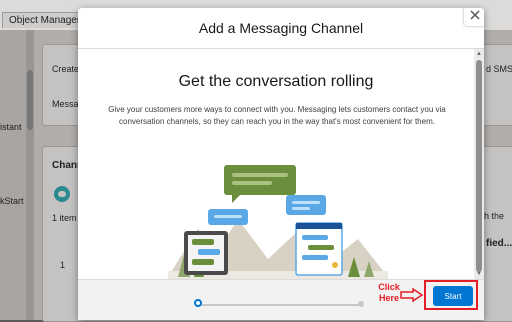  Describe the element at coordinates (63, 265) in the screenshot. I see `row-number: 1` at that location.